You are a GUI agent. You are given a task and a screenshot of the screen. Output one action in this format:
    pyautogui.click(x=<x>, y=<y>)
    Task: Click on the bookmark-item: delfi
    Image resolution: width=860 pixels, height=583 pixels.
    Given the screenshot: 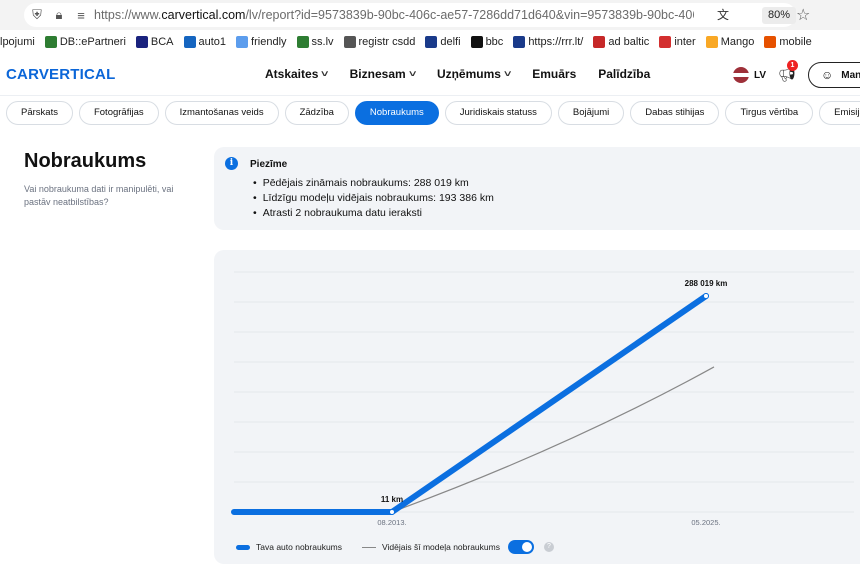 What is the action you would take?
    pyautogui.click(x=443, y=42)
    